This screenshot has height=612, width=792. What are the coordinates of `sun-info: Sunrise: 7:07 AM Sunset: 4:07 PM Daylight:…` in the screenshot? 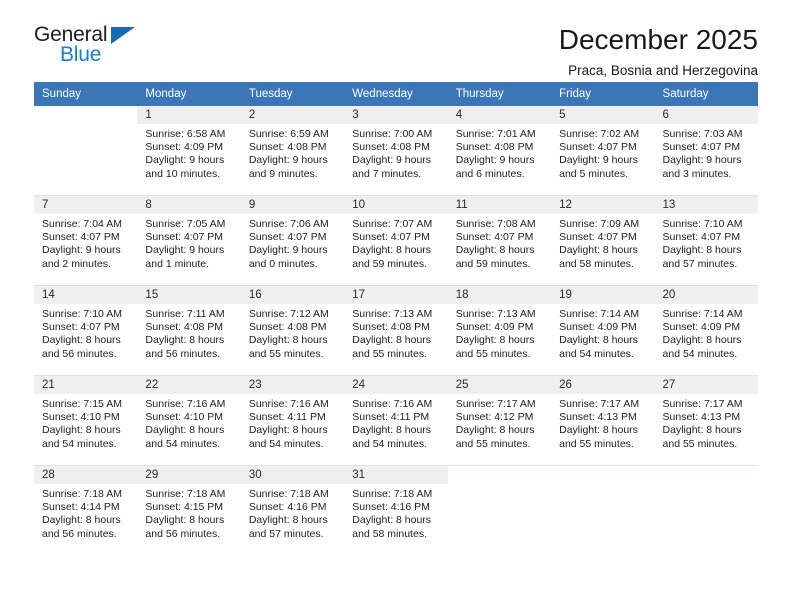 It's located at (395, 242).